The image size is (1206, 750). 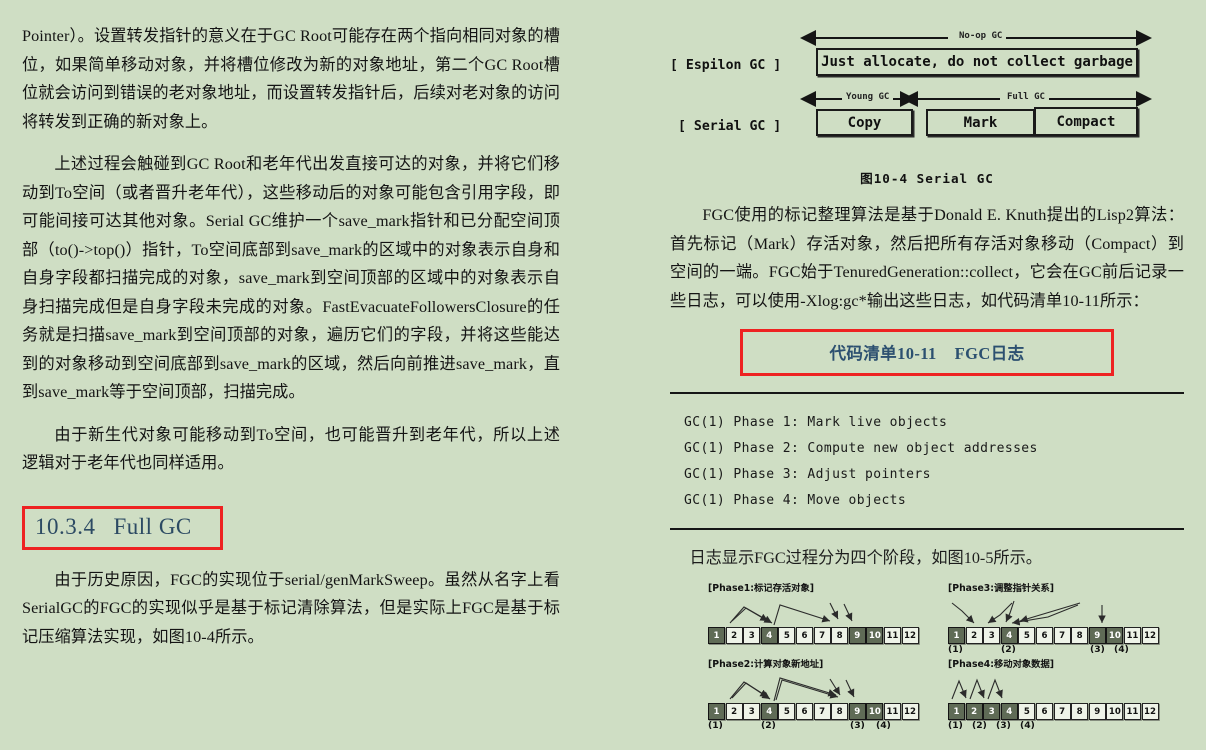 What do you see at coordinates (883, 353) in the screenshot?
I see `listing-number: 代码清单10-11` at bounding box center [883, 353].